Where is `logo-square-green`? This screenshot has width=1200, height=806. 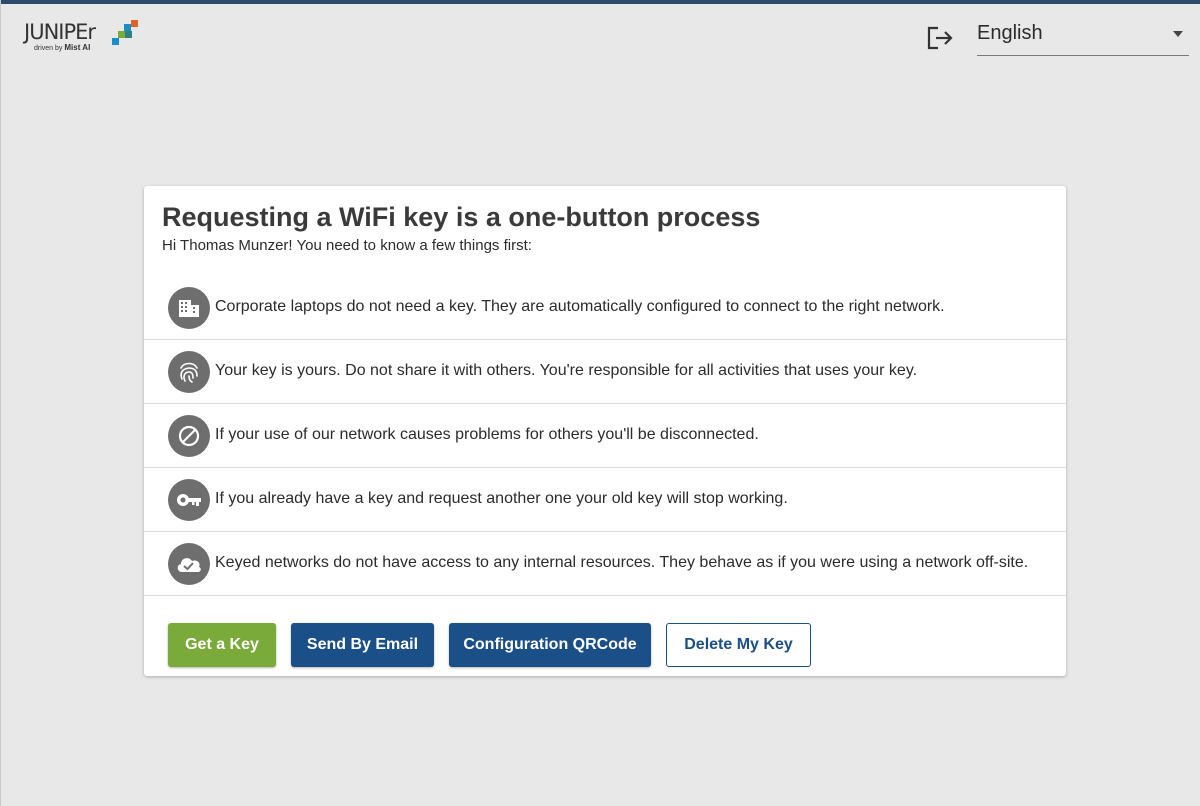
logo-square-green is located at coordinates (121, 34).